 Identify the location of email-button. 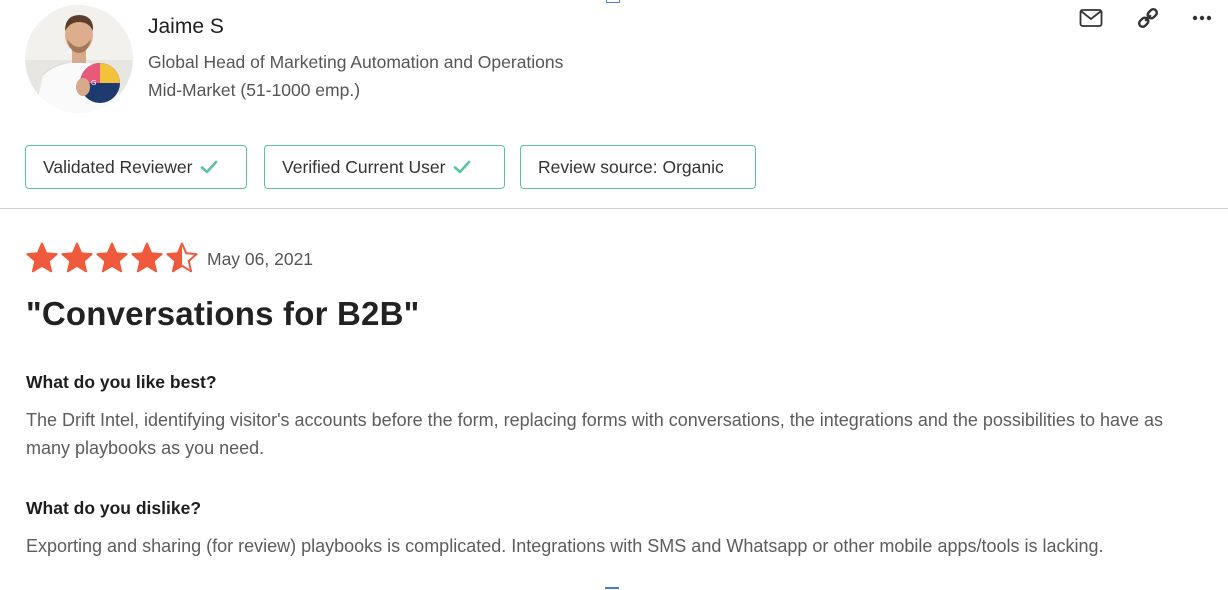
(1091, 18).